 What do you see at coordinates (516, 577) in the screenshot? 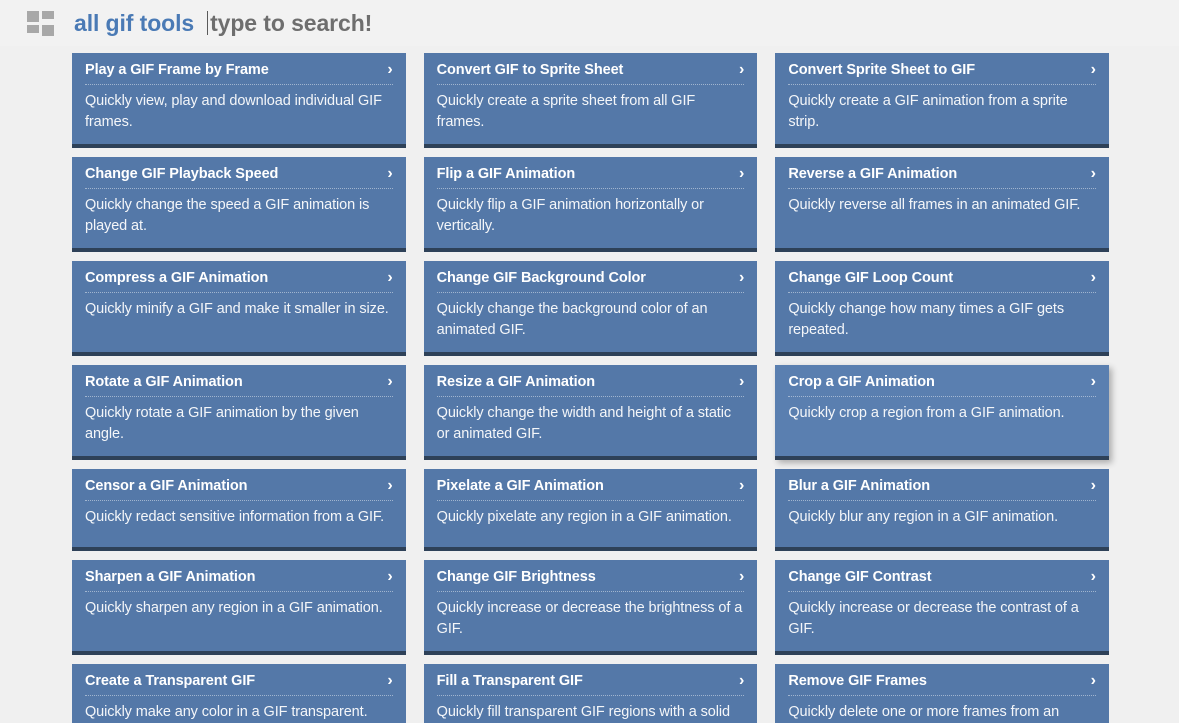
I see `tool-card-title: Change GIF Brightness` at bounding box center [516, 577].